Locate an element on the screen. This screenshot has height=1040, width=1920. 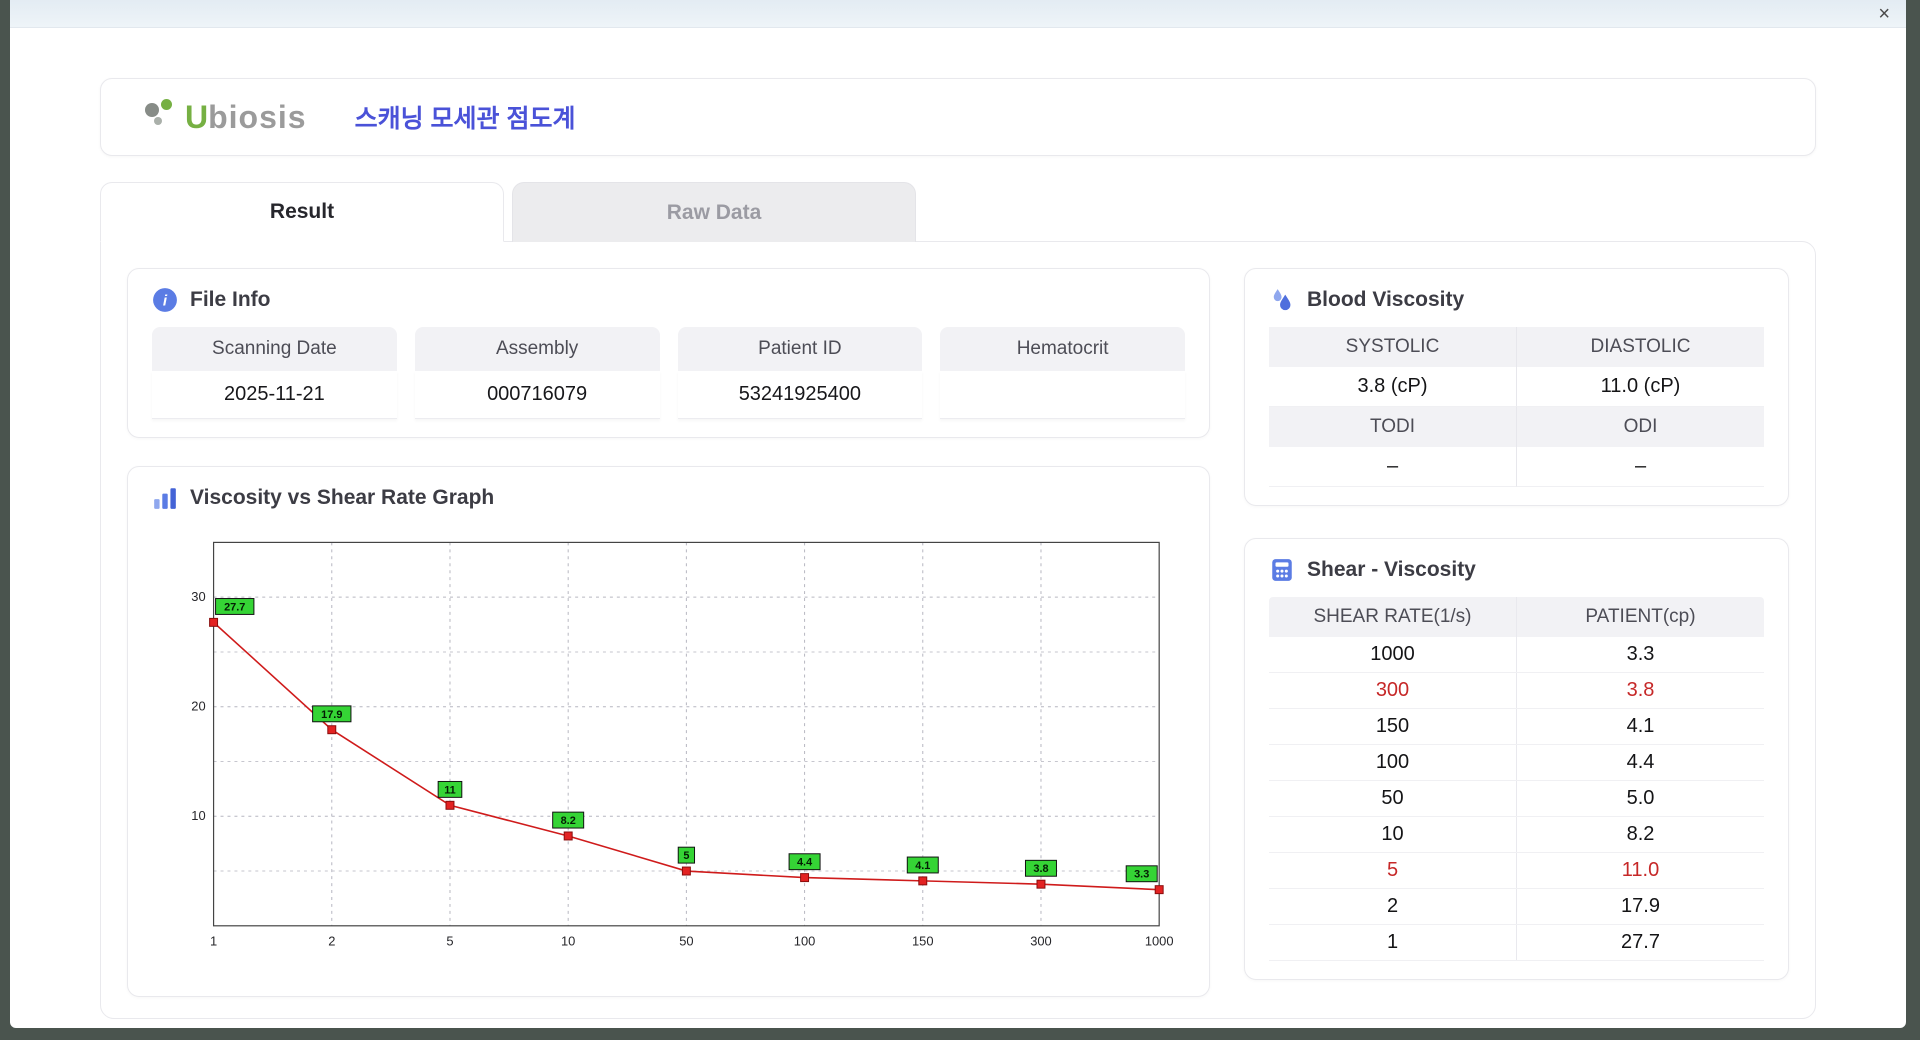
svg-text: 27.7 is located at coordinates (234, 607).